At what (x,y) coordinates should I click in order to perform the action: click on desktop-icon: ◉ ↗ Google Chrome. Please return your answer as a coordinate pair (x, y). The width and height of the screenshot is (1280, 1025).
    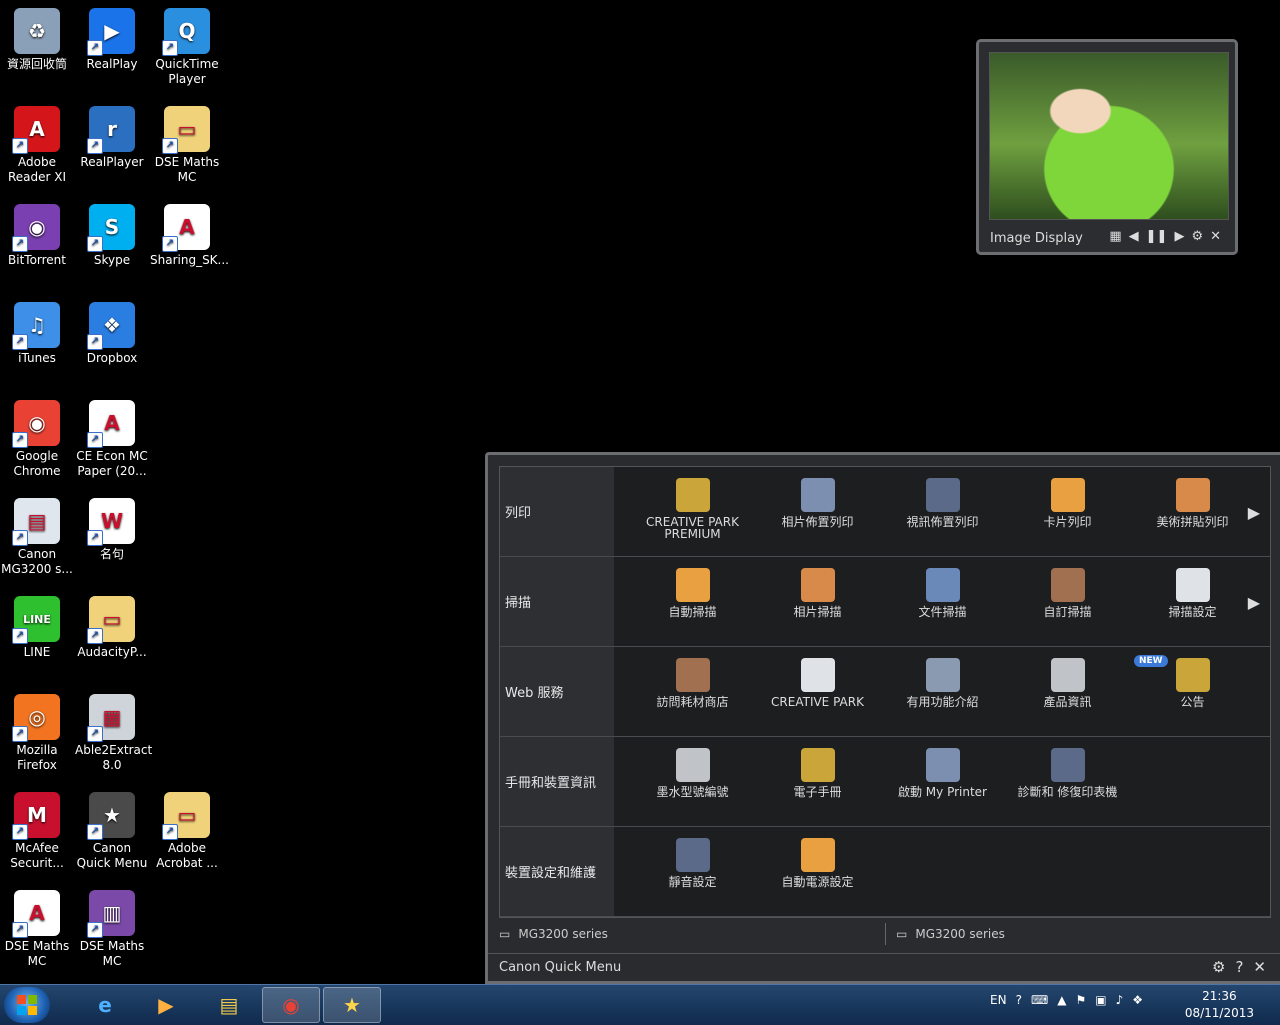
    Looking at the image, I should click on (37, 437).